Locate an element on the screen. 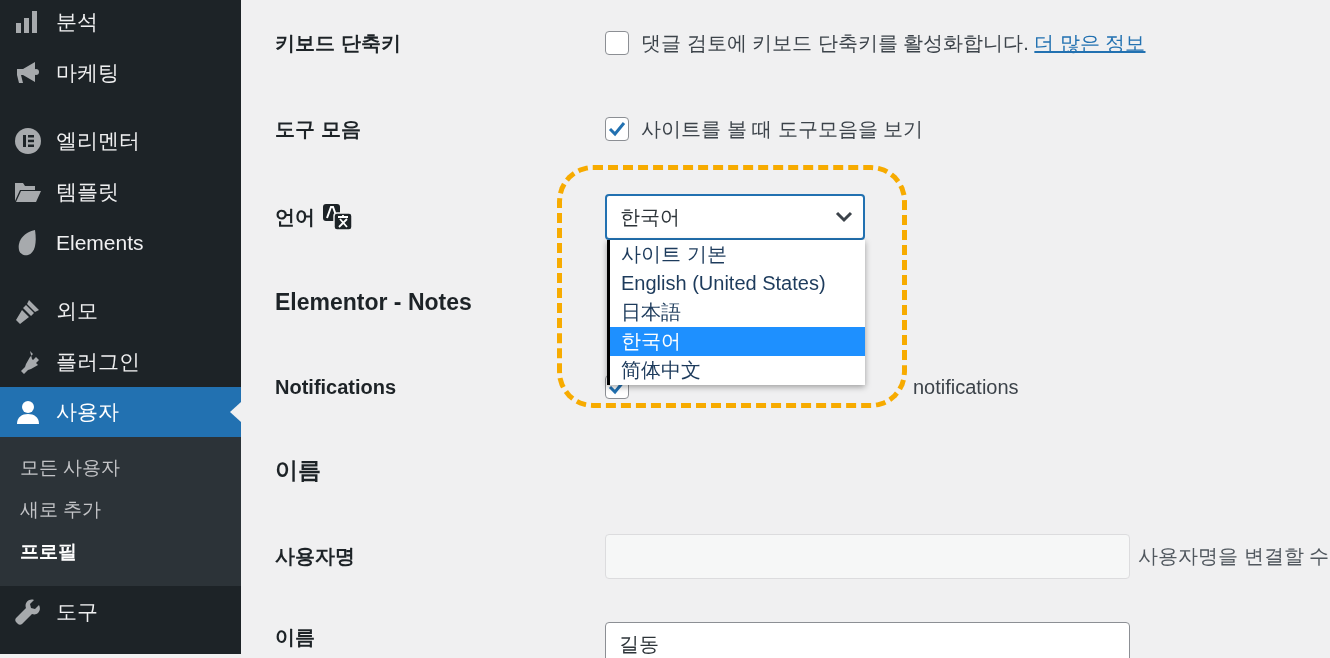 The height and width of the screenshot is (658, 1330). field-description: 사용자명을 변결할 수 is located at coordinates (1234, 556).